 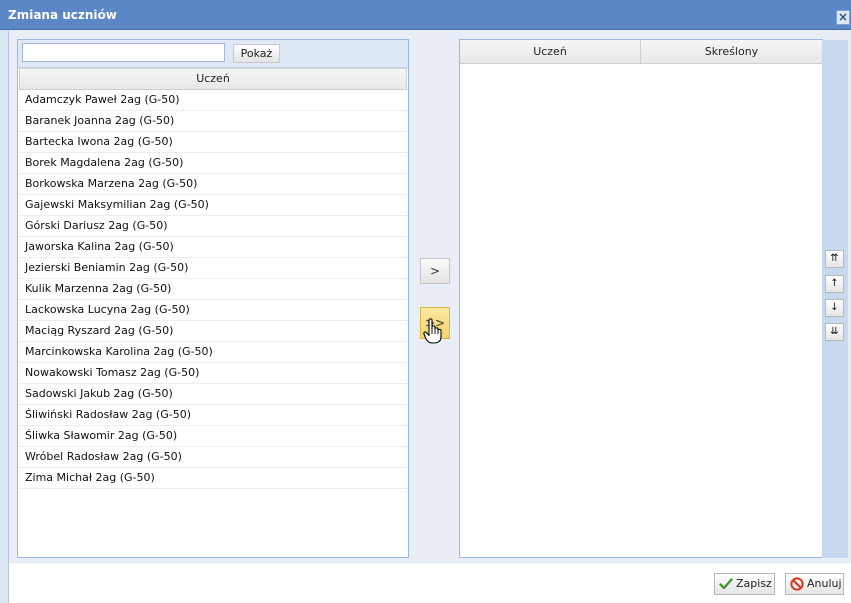 I want to click on window-edge, so click(x=4, y=316).